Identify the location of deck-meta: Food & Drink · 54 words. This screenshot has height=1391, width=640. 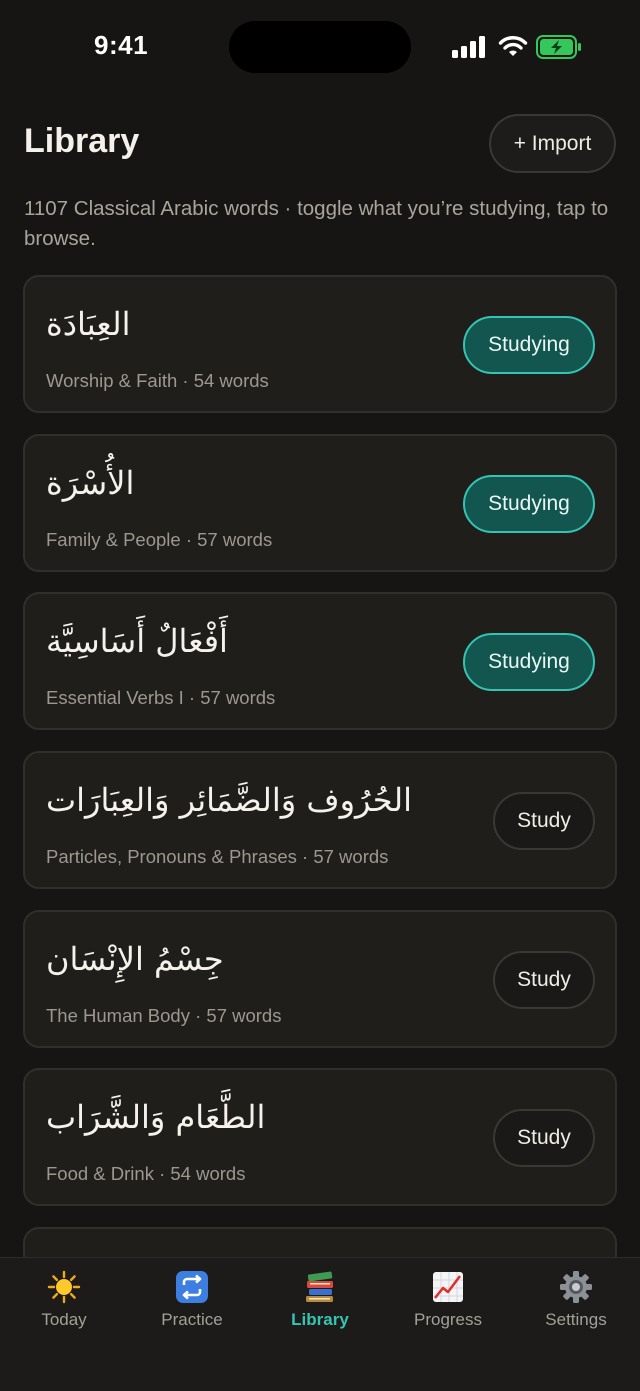
(146, 1173).